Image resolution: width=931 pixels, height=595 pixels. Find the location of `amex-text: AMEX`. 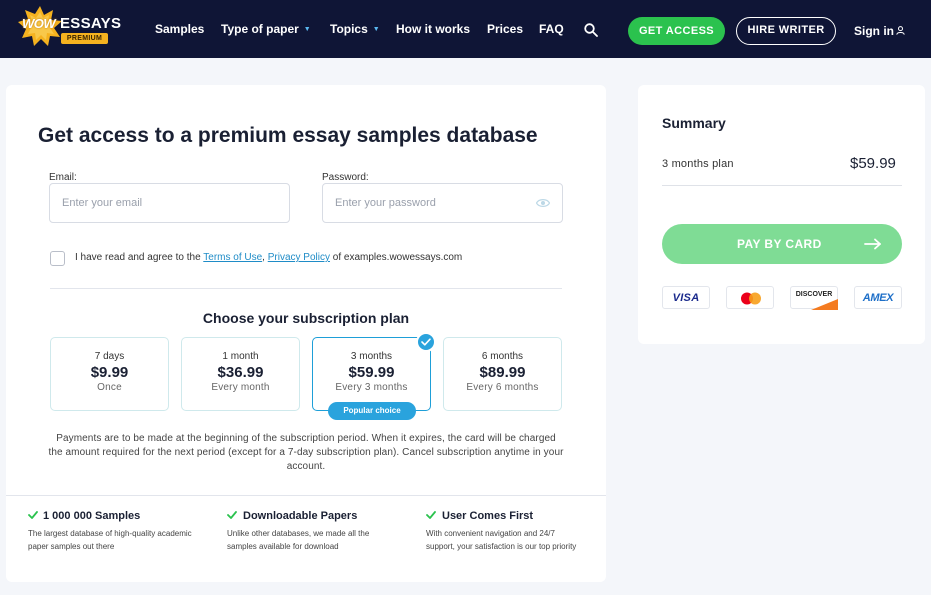

amex-text: AMEX is located at coordinates (878, 298).